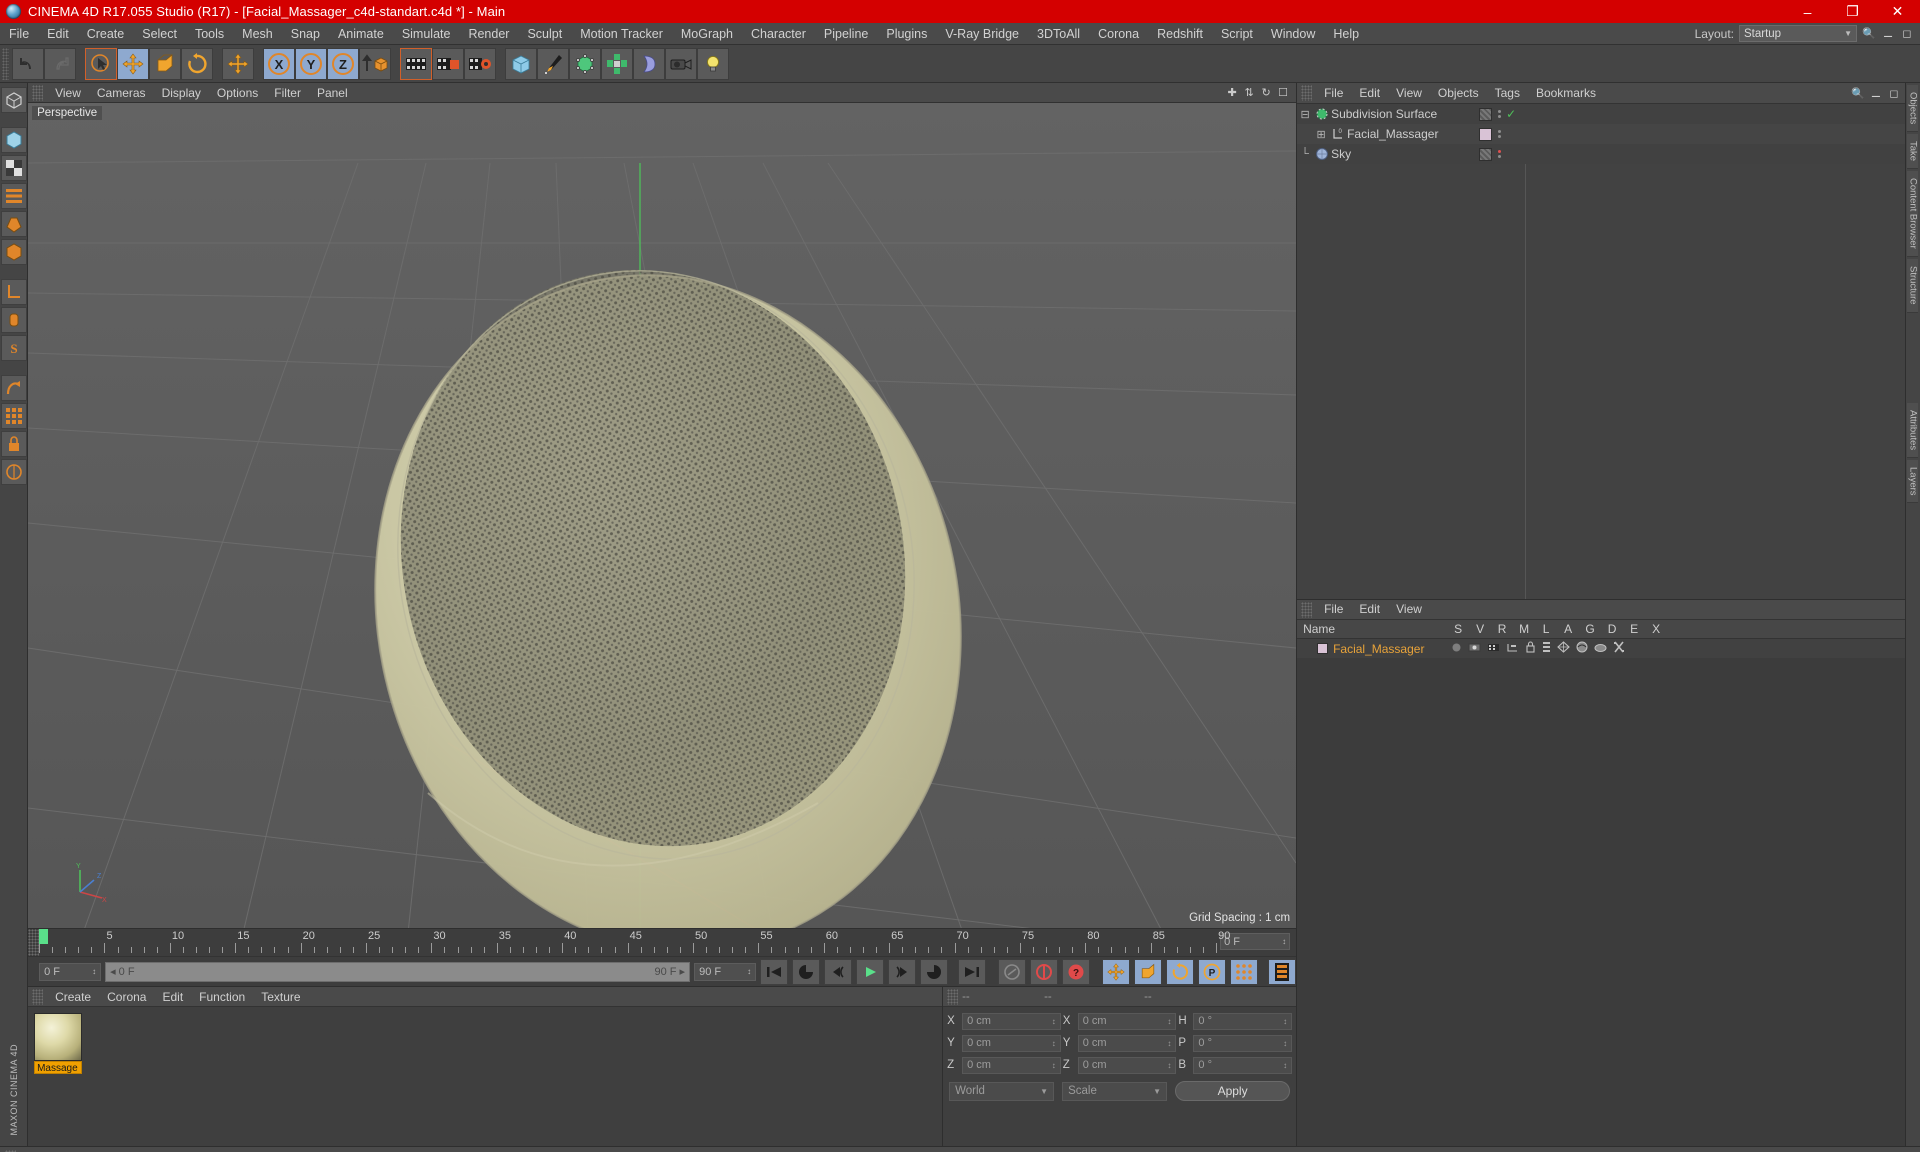 This screenshot has height=1152, width=1920. What do you see at coordinates (13, 416) in the screenshot?
I see `quantize-icon` at bounding box center [13, 416].